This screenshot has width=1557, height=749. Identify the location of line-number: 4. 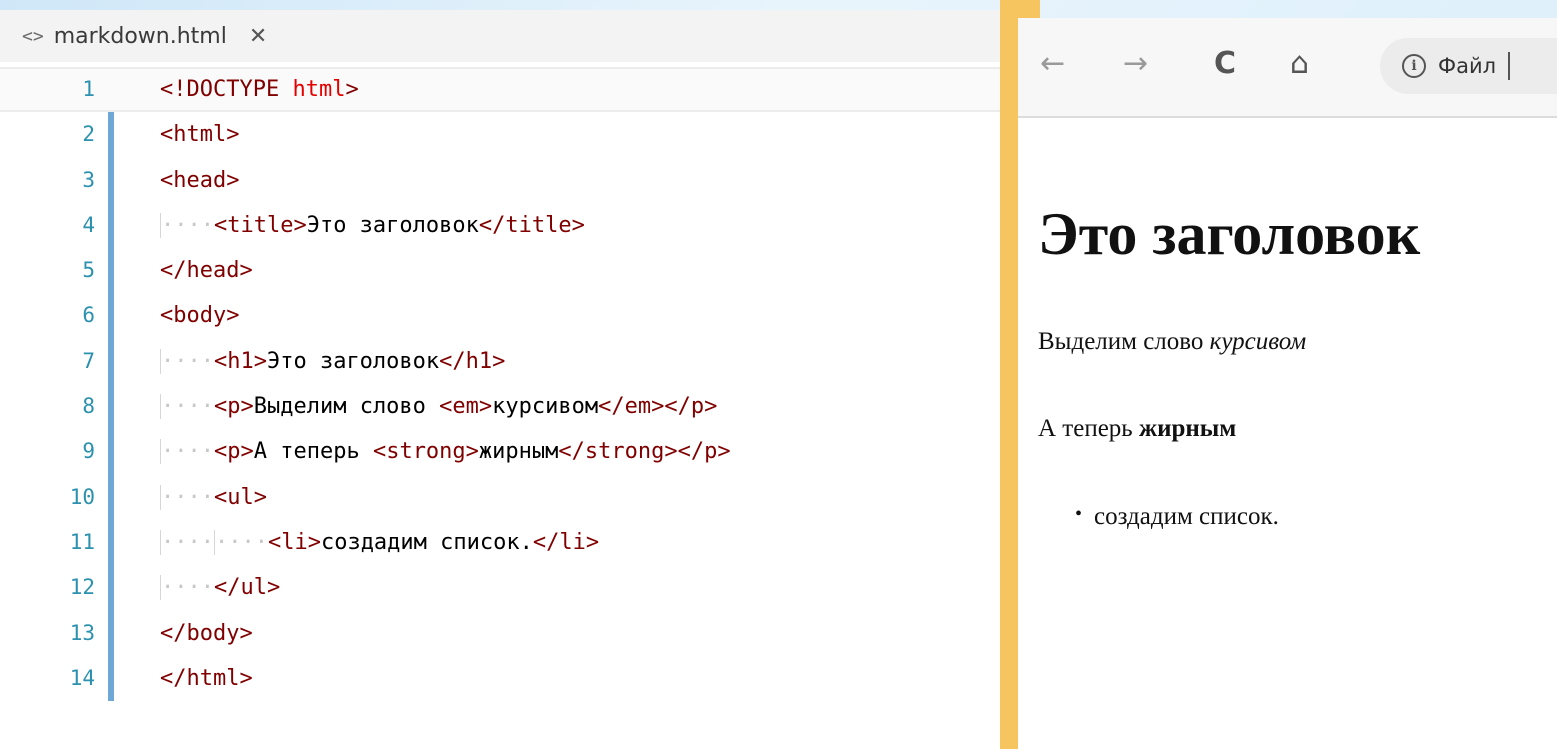
(88, 224).